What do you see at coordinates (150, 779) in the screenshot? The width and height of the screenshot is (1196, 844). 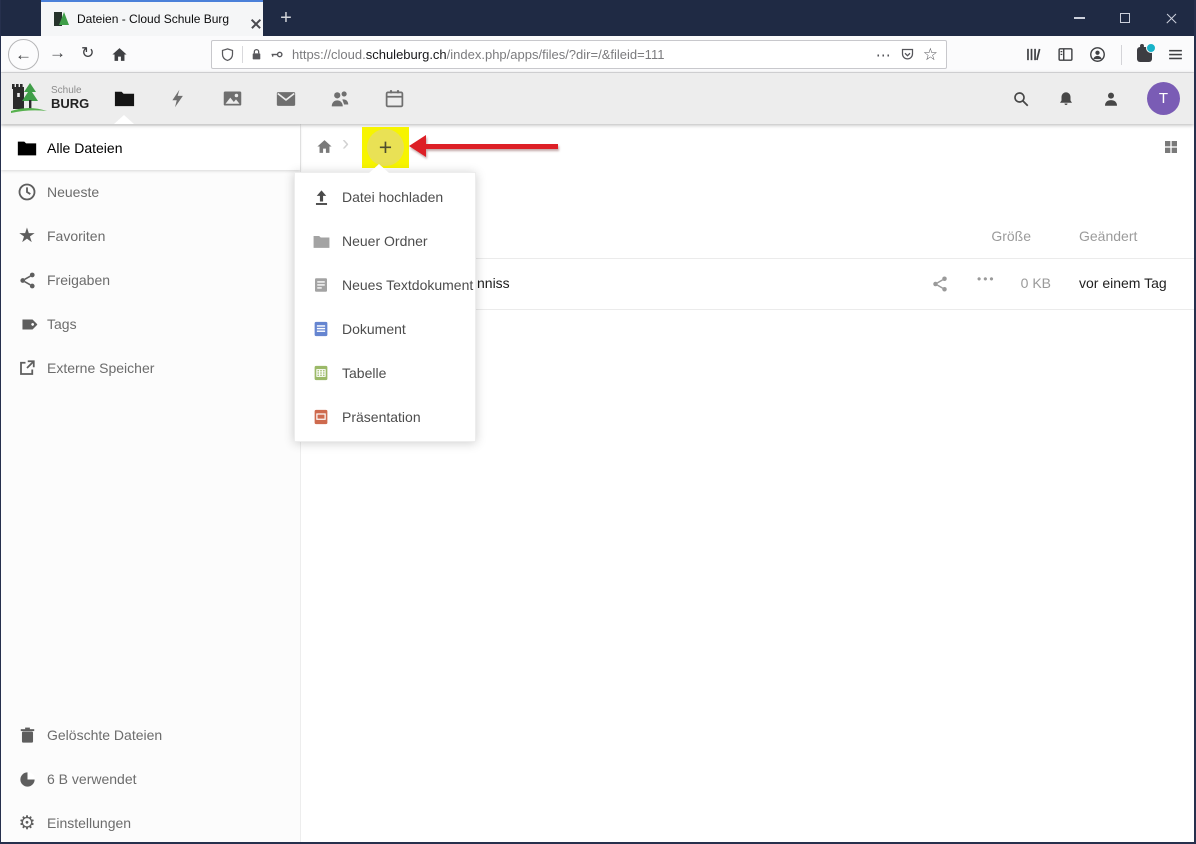 I see `sidebar-item-quota: 6 B verwendet` at bounding box center [150, 779].